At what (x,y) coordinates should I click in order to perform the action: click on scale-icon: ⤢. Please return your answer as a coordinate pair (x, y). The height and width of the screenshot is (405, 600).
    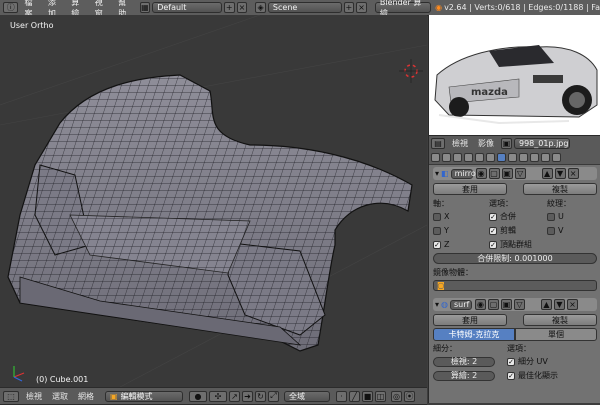
    Looking at the image, I should click on (273, 396).